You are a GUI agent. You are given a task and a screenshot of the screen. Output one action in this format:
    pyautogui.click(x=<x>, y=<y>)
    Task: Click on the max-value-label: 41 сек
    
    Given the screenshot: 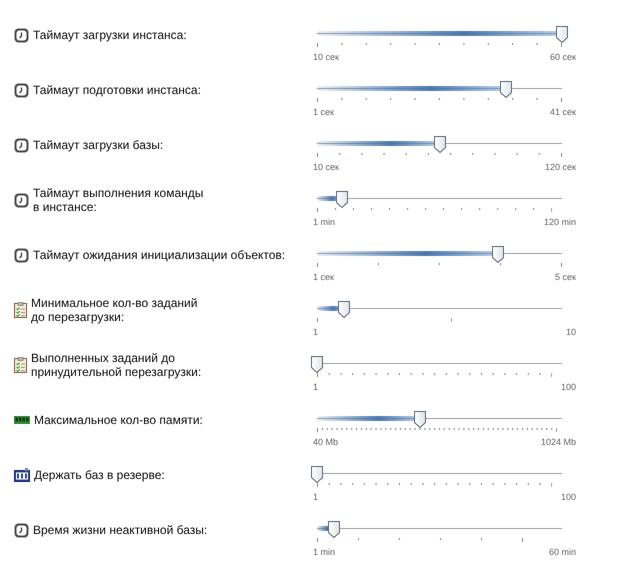 What is the action you would take?
    pyautogui.click(x=563, y=112)
    